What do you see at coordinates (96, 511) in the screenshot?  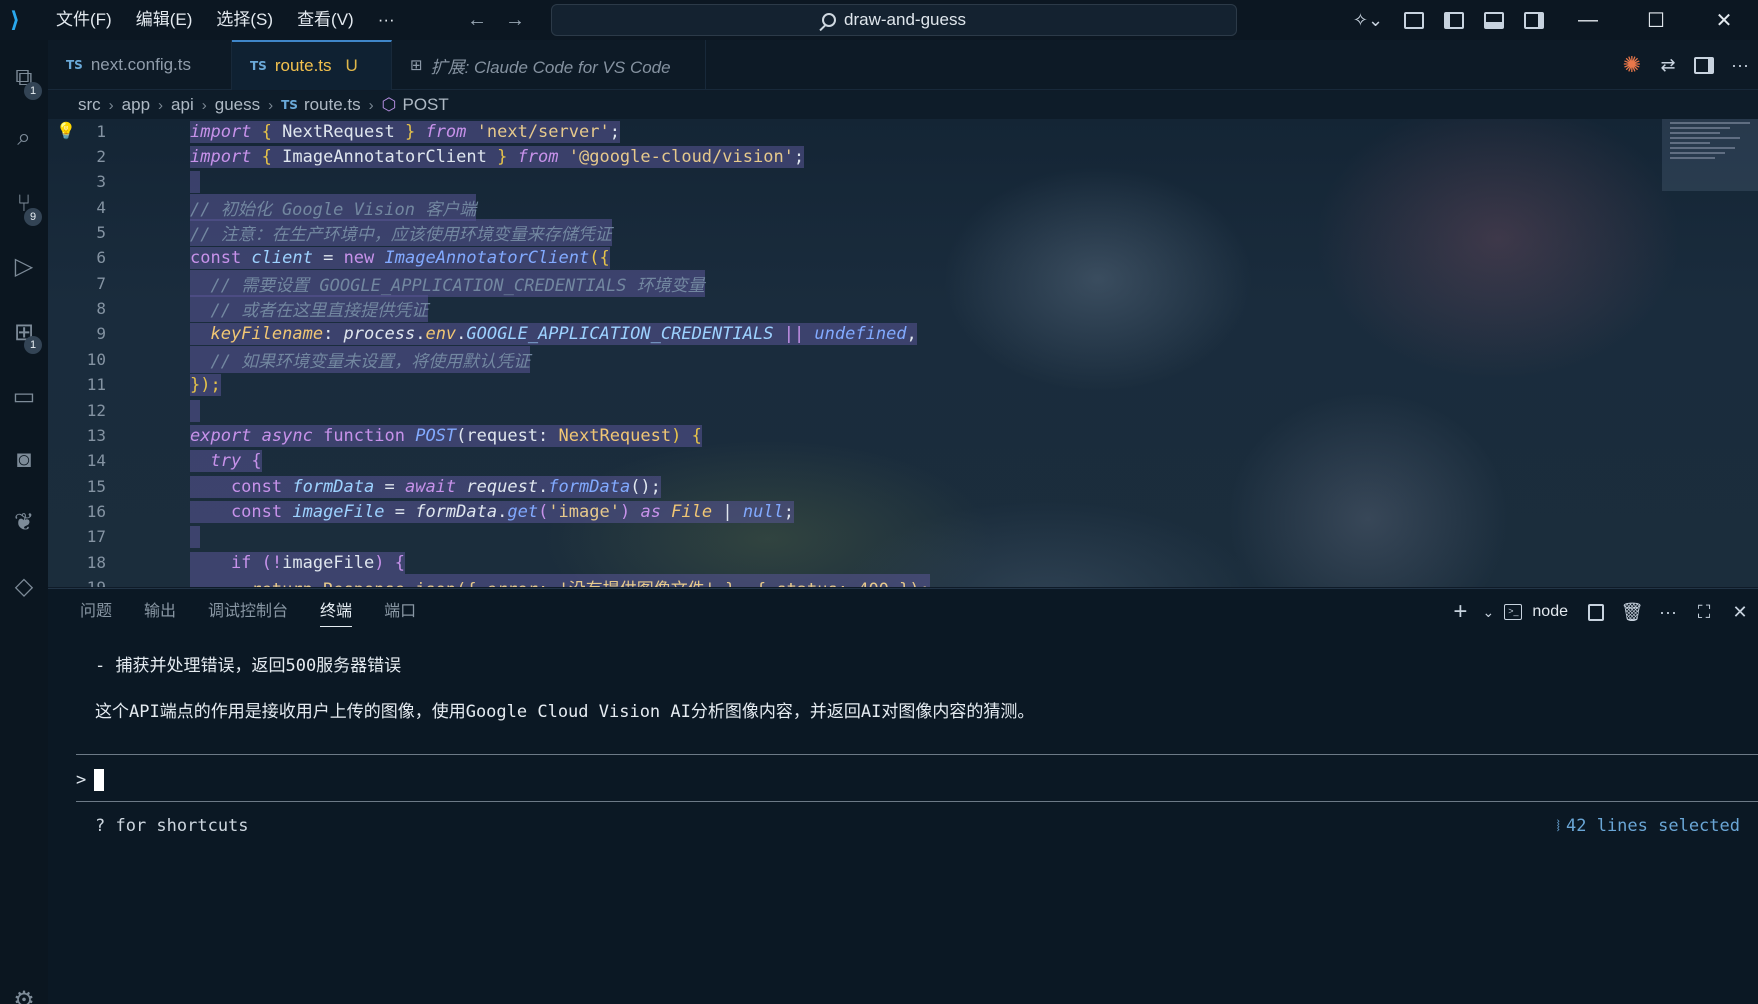 I see `line-number: 16` at bounding box center [96, 511].